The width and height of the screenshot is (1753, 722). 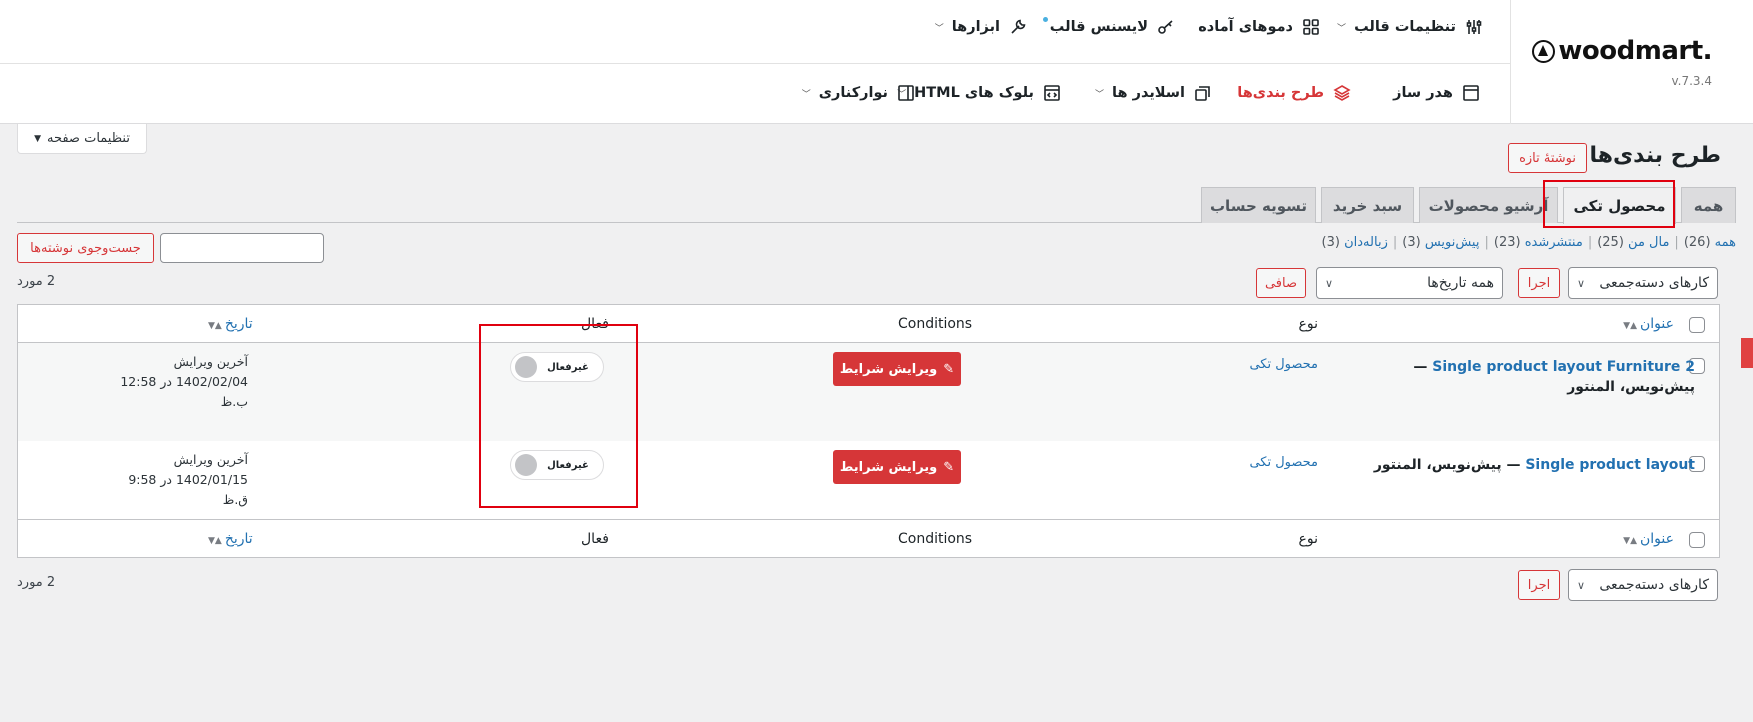 What do you see at coordinates (1440, 242) in the screenshot?
I see `status-draft: پیش‌نویس (3)` at bounding box center [1440, 242].